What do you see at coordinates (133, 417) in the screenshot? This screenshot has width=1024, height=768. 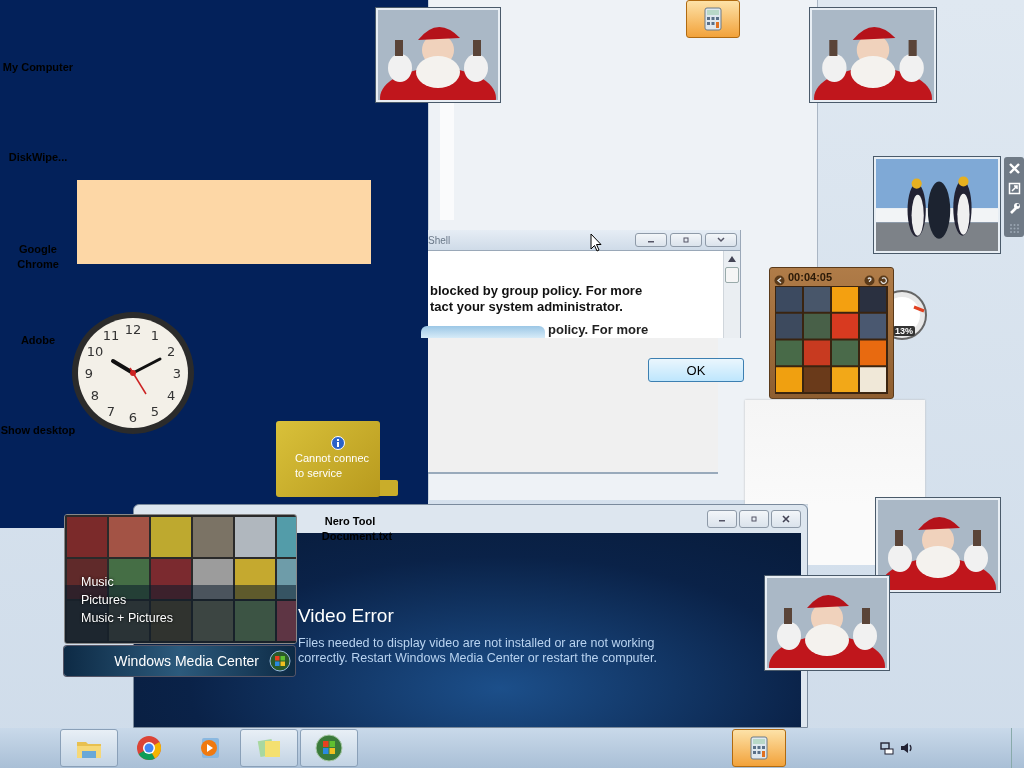 I see `clock-numeral: 6` at bounding box center [133, 417].